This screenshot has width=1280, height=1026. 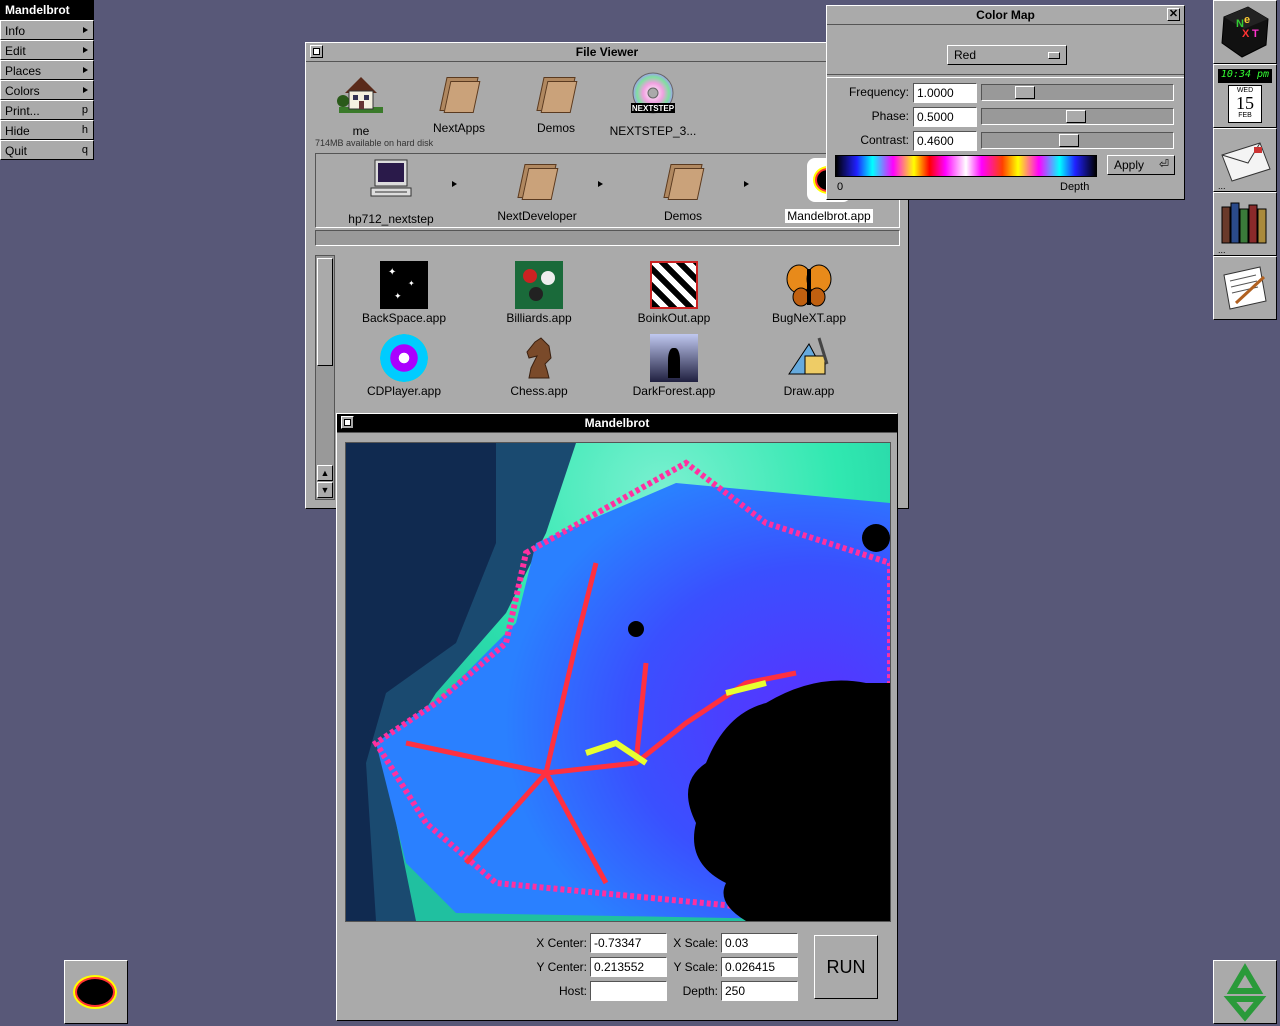 What do you see at coordinates (537, 190) in the screenshot?
I see `path-item-nextdeveloper: NextDeveloper` at bounding box center [537, 190].